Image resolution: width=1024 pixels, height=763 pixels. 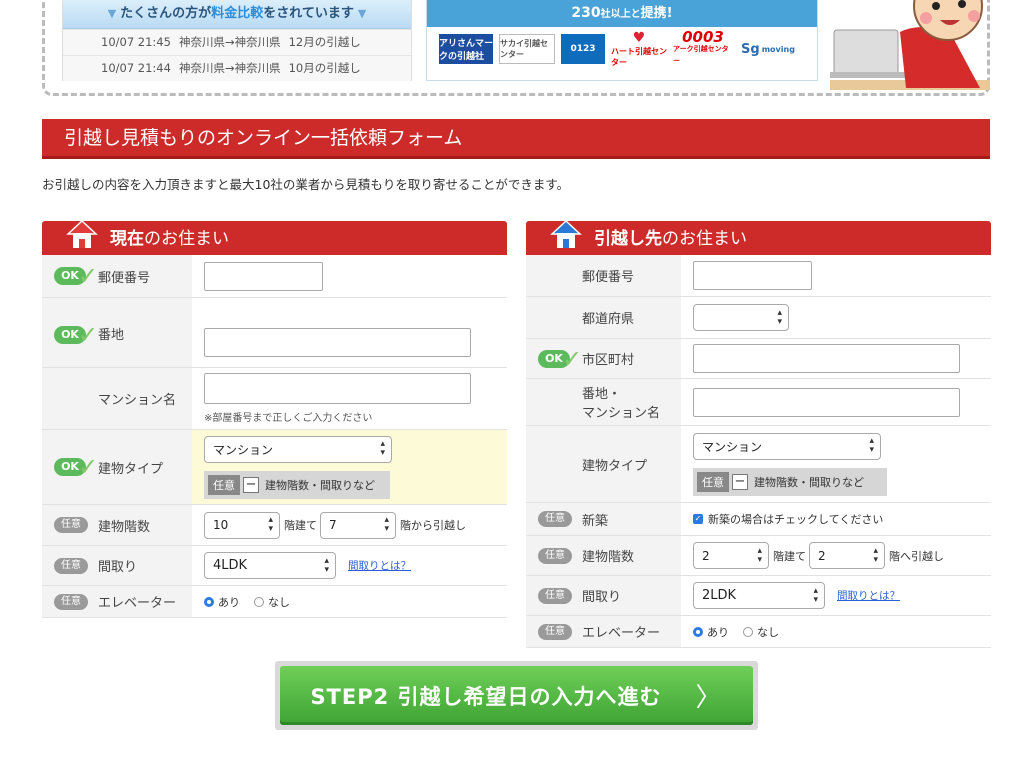 I want to click on label-cell: 都道府県, so click(x=603, y=317).